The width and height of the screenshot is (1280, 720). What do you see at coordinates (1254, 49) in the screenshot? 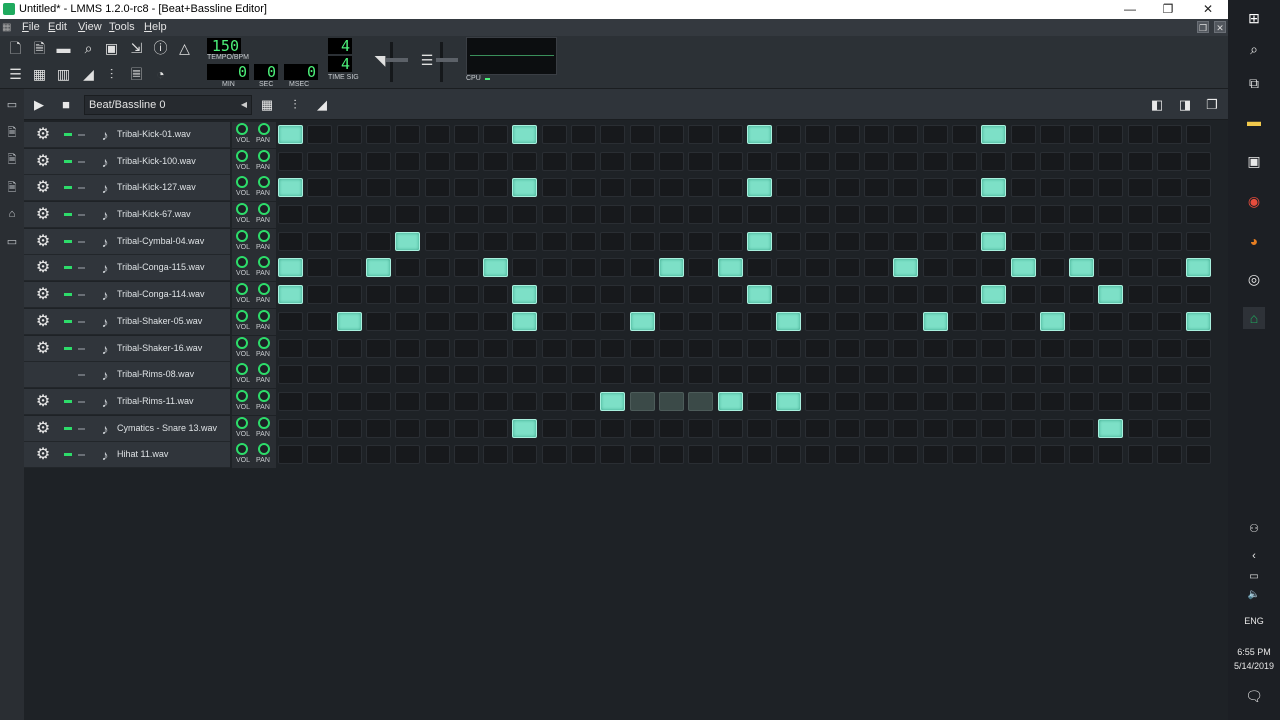
I see `search-icon: ⌕` at bounding box center [1254, 49].